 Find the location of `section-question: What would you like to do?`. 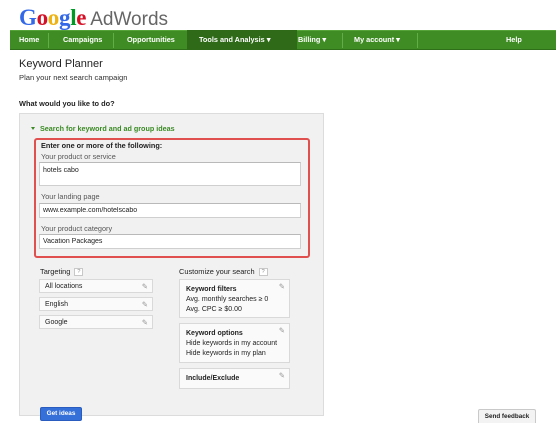

section-question: What would you like to do? is located at coordinates (67, 103).